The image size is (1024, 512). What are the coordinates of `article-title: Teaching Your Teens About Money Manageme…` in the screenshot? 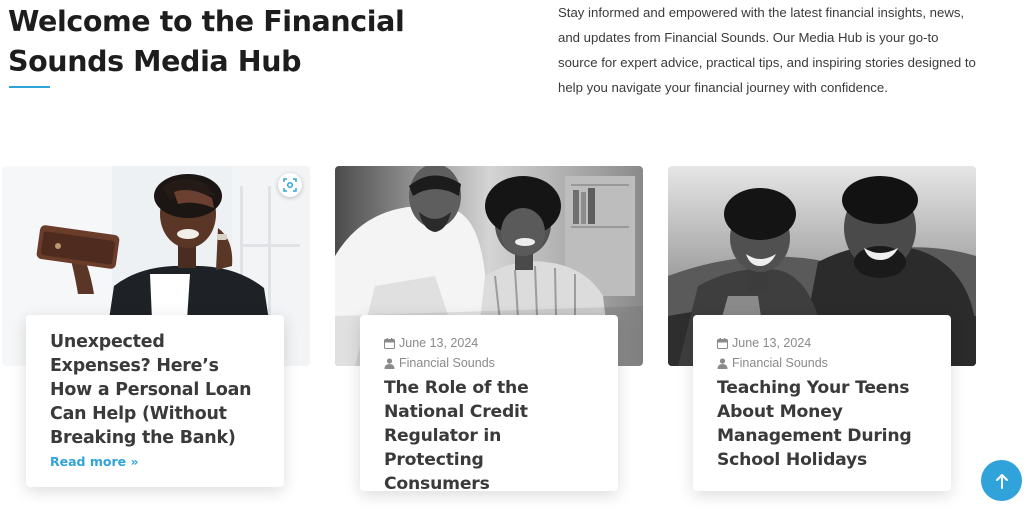 It's located at (822, 424).